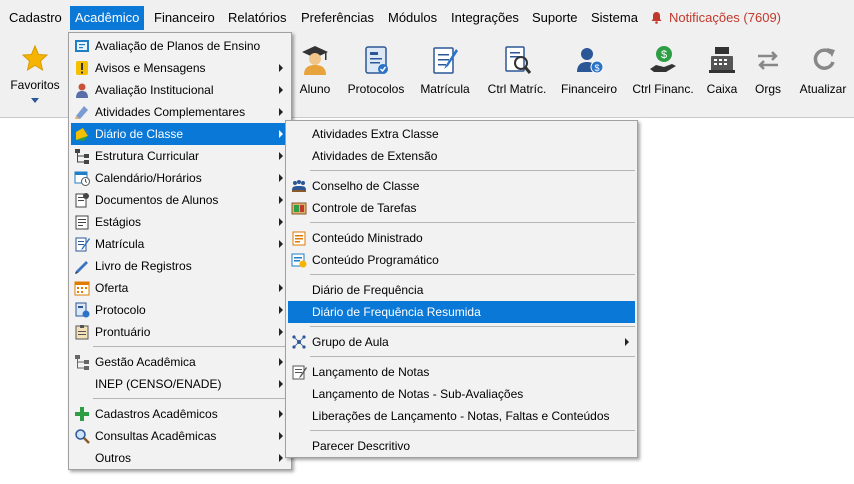  What do you see at coordinates (589, 77) in the screenshot?
I see `toolbar-financeiro-button: $ Financeiro` at bounding box center [589, 77].